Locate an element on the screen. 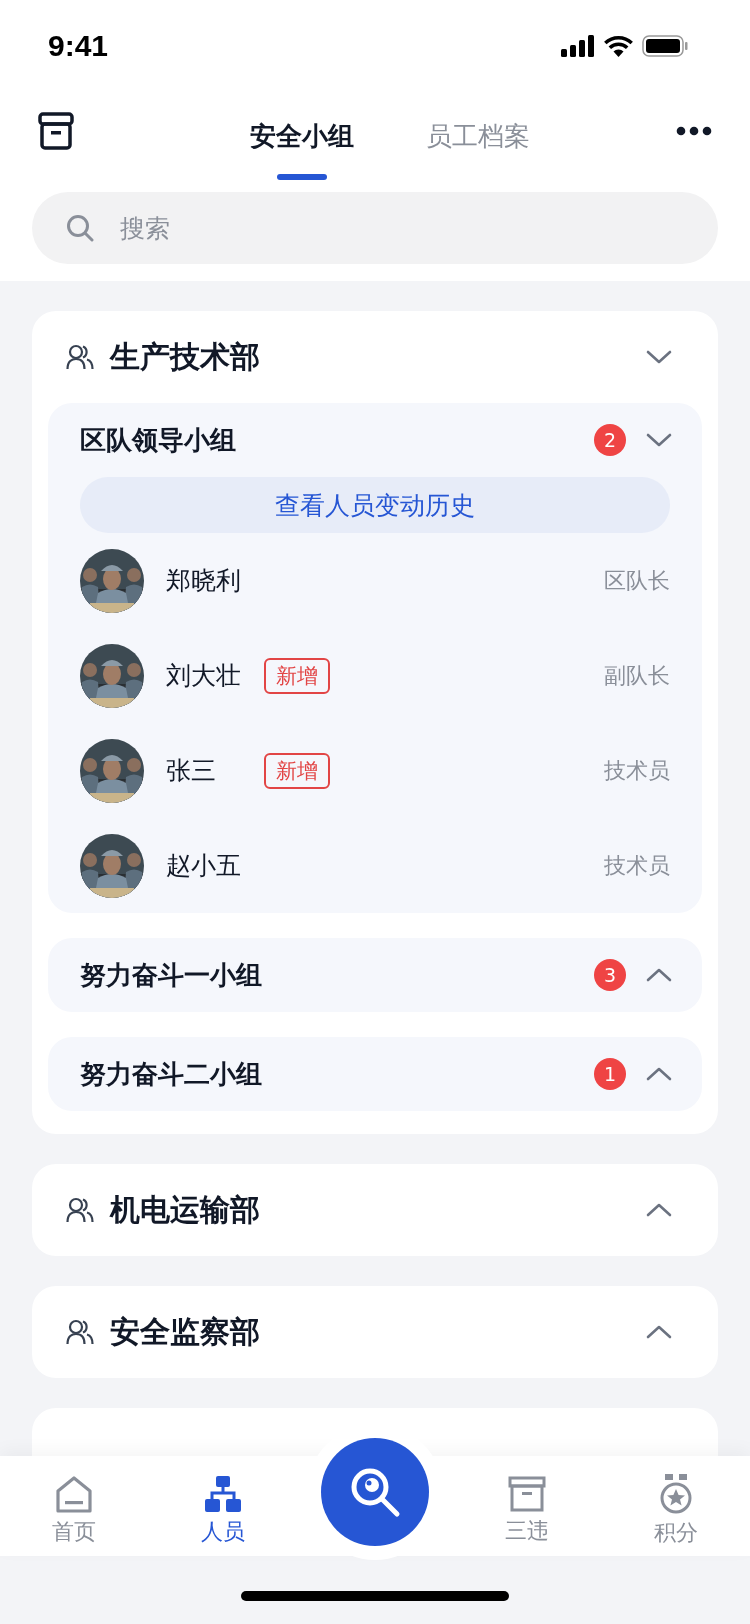 The width and height of the screenshot is (750, 1624). member-name: 刘大壮 is located at coordinates (215, 675).